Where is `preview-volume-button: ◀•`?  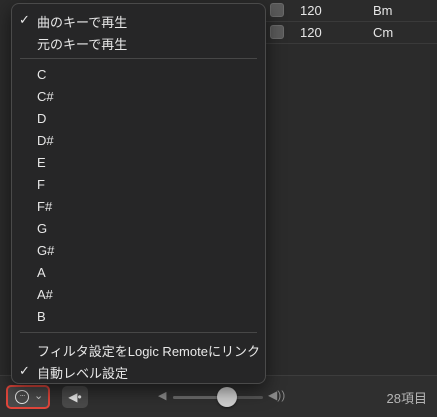 preview-volume-button: ◀• is located at coordinates (75, 397).